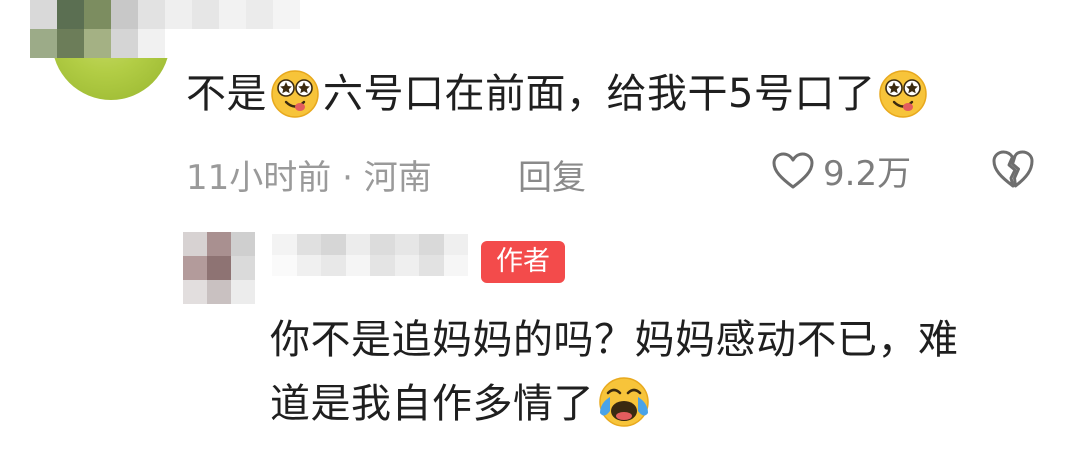 This screenshot has height=454, width=1080. I want to click on reply-author-avatar-blurred, so click(219, 268).